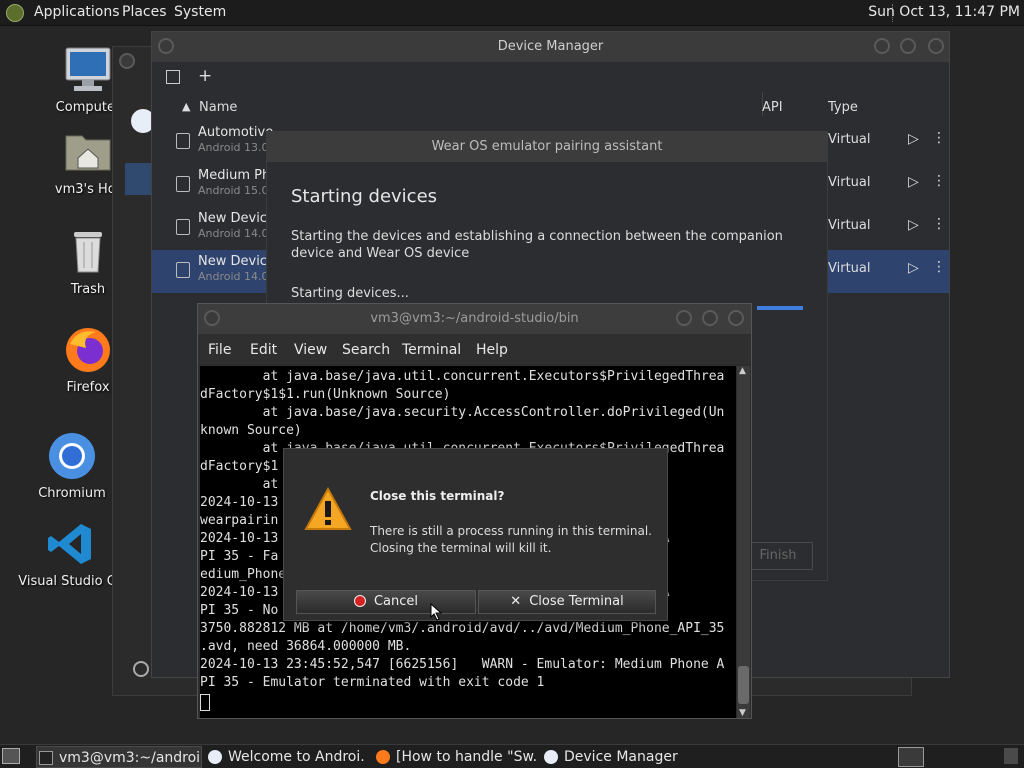  What do you see at coordinates (144, 12) in the screenshot?
I see `places-menu: Places` at bounding box center [144, 12].